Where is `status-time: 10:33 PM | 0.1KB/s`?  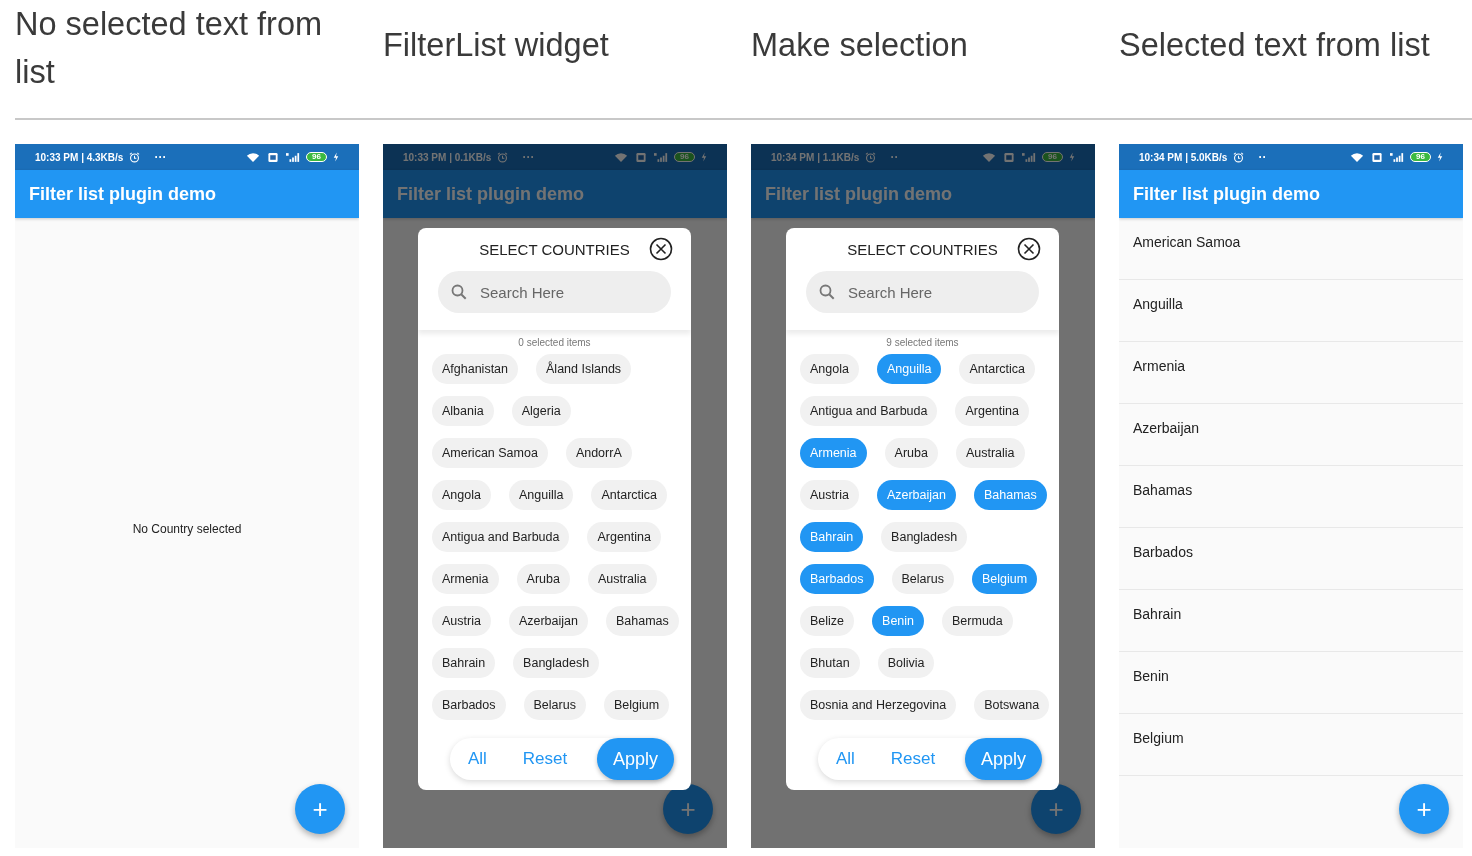
status-time: 10:33 PM | 0.1KB/s is located at coordinates (447, 157).